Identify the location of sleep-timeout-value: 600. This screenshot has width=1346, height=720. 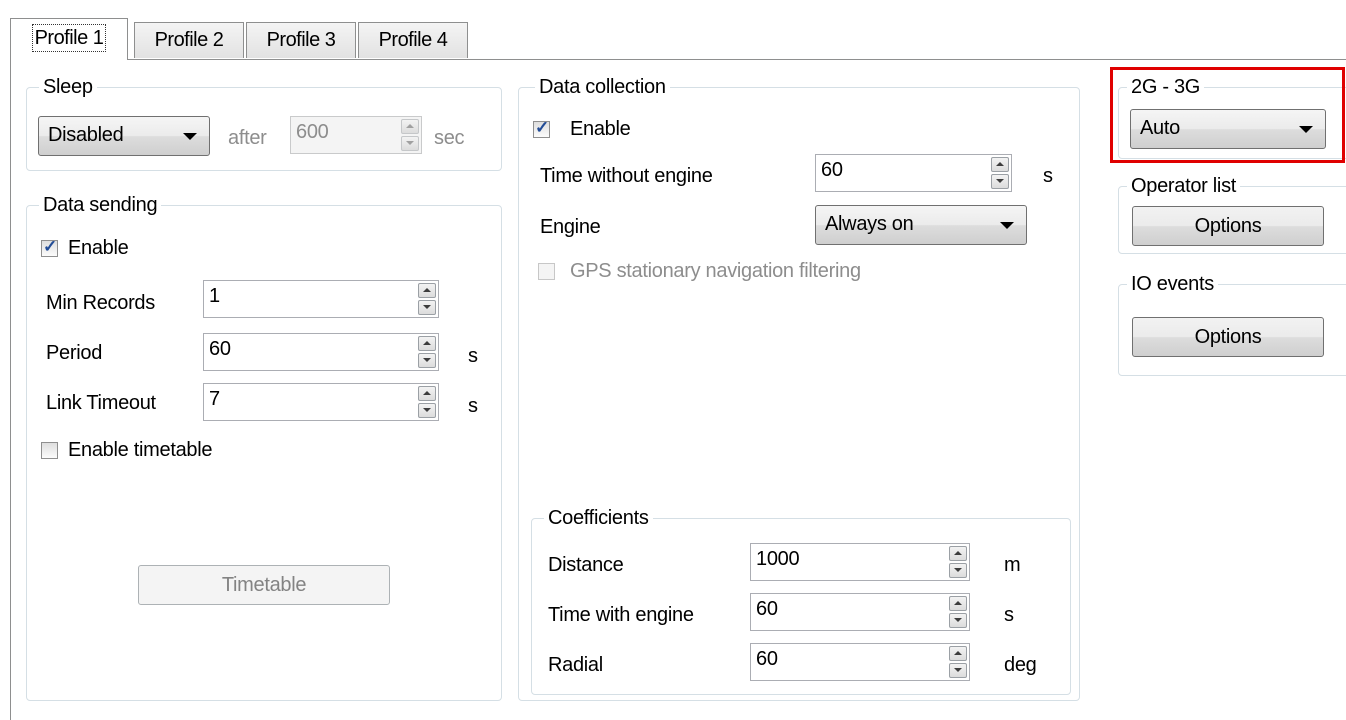
(312, 132).